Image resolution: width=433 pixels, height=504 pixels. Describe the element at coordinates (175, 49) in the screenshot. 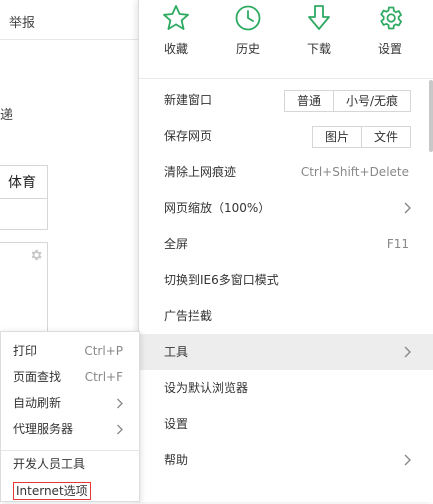

I see `favorites-label: 收藏` at that location.